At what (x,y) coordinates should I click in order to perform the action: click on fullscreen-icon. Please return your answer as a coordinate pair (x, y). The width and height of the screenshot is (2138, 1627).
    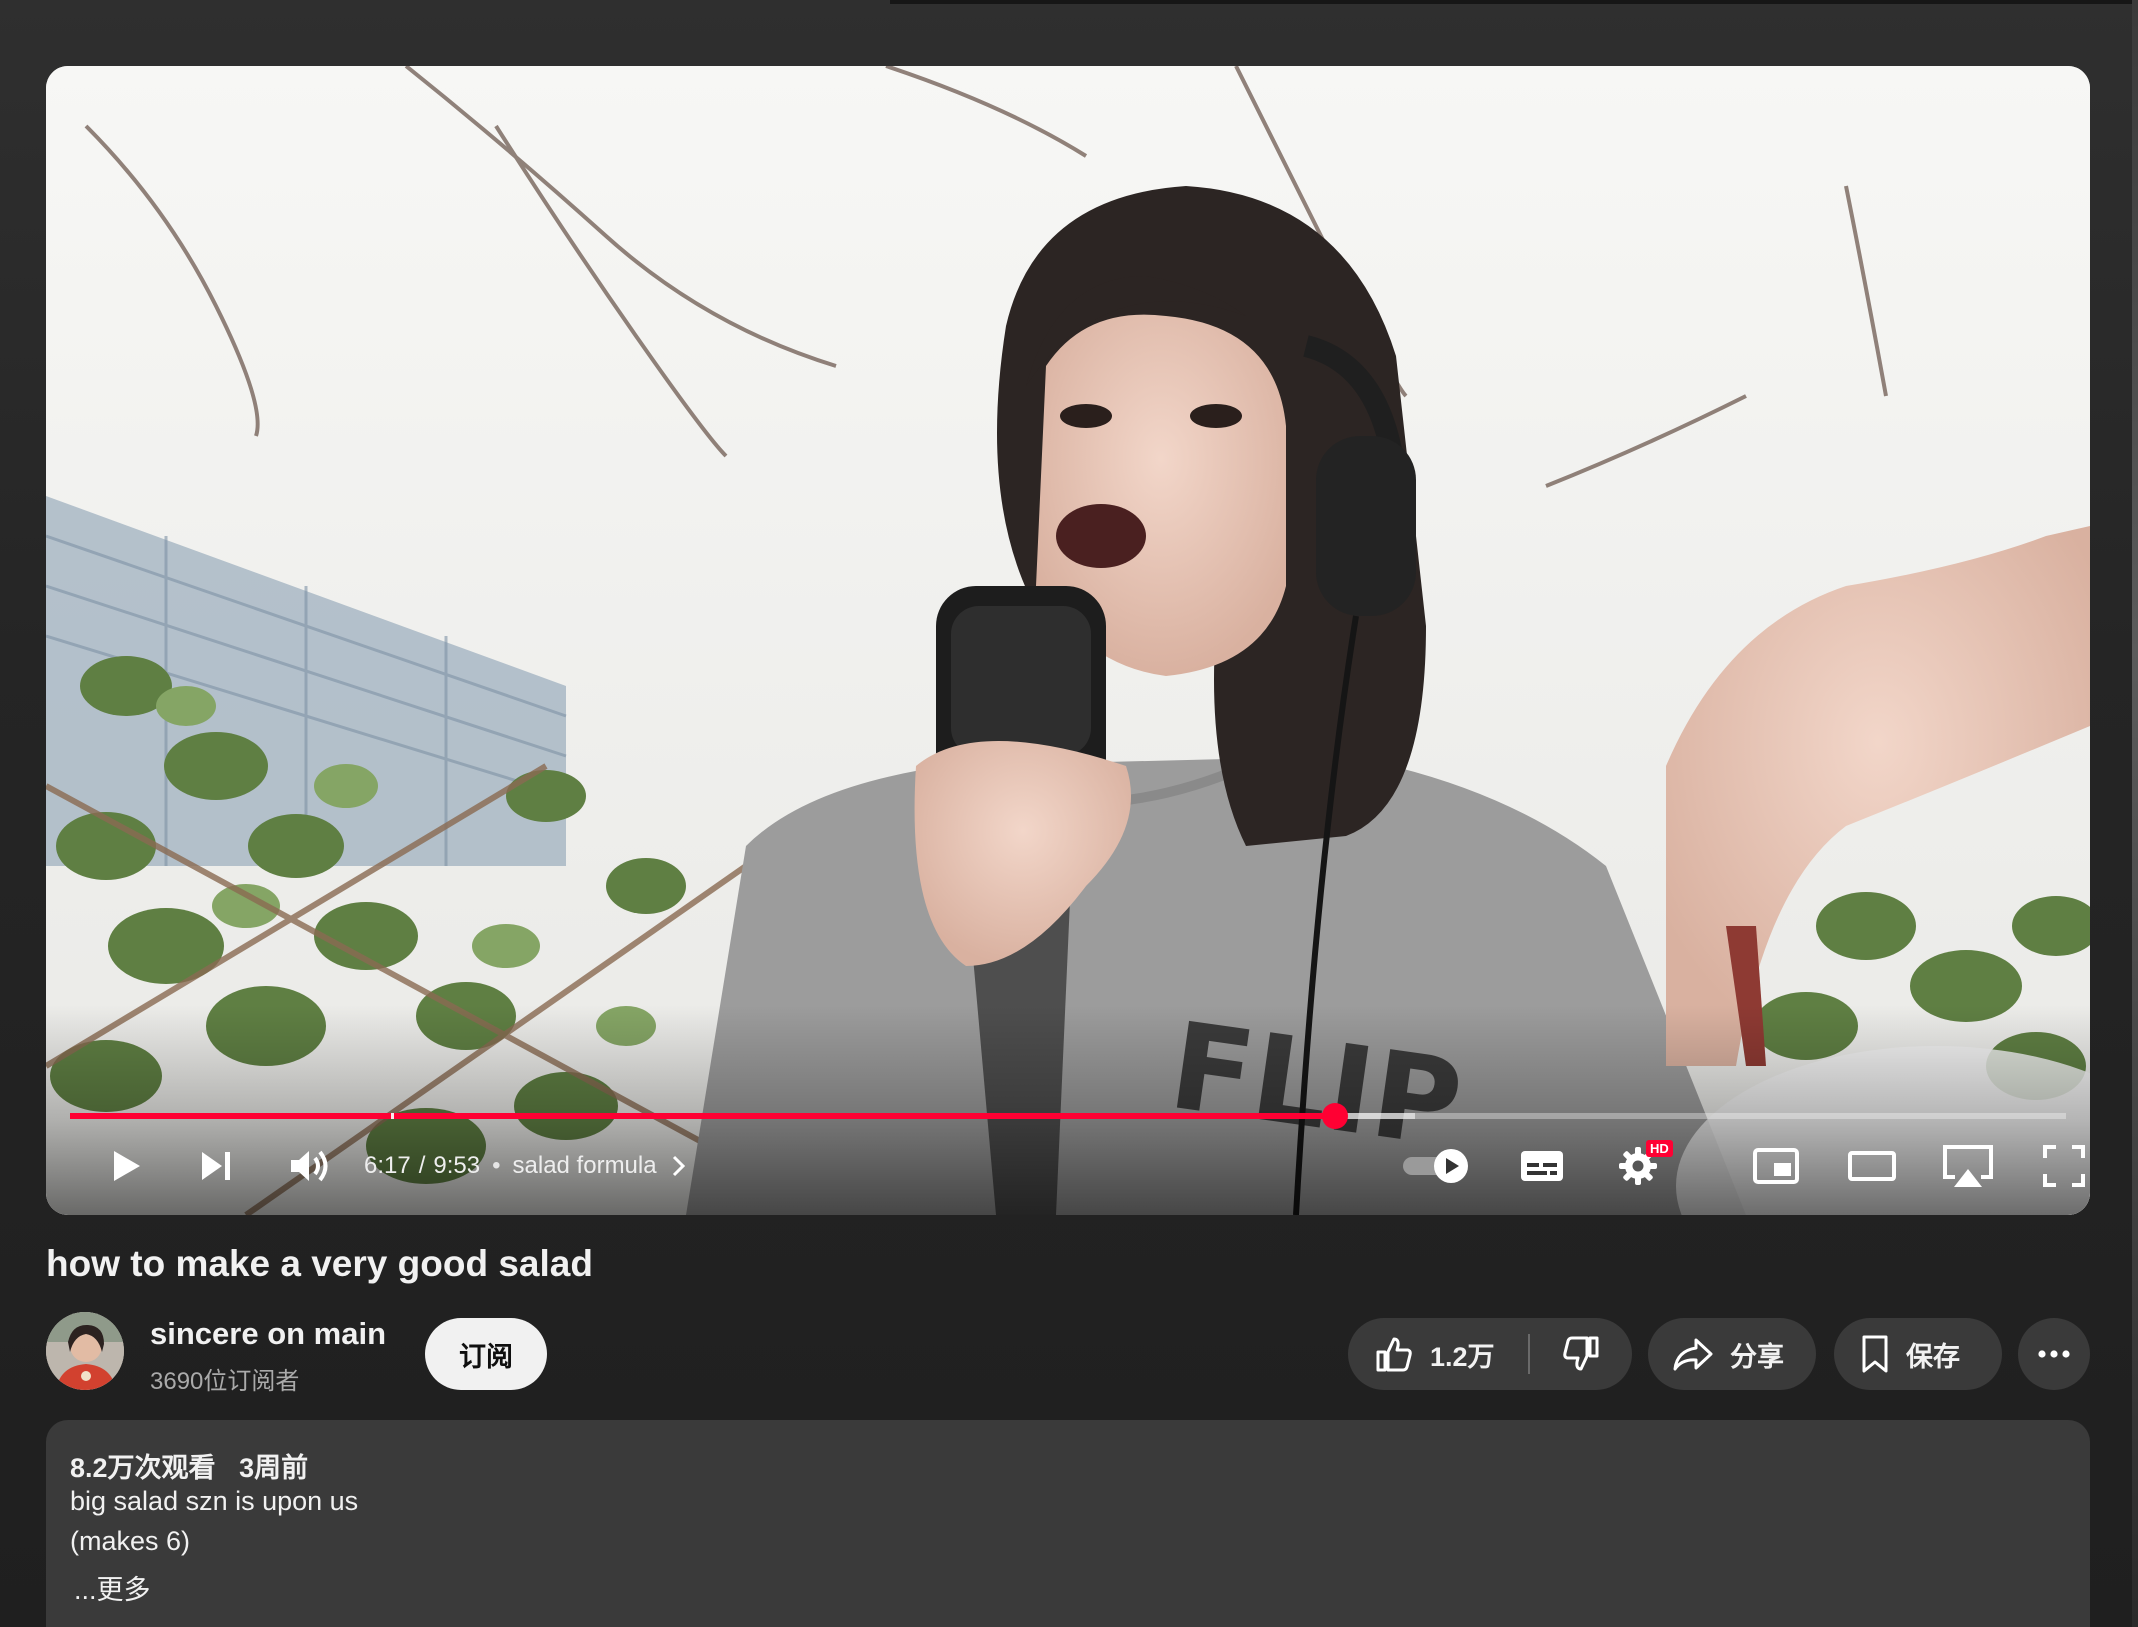
    Looking at the image, I should click on (2064, 1166).